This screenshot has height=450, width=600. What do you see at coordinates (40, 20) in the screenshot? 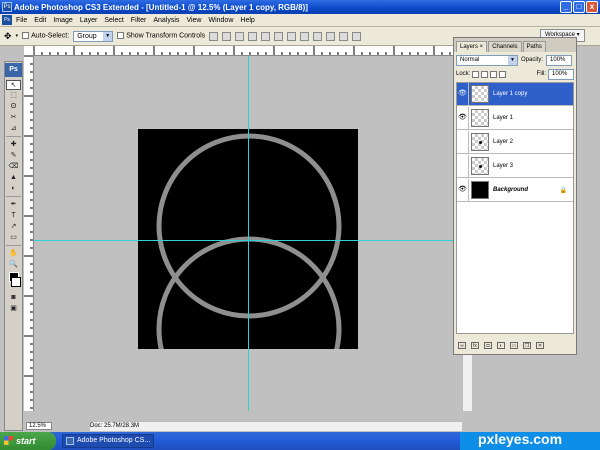
I see `menu-edit: Edit` at bounding box center [40, 20].